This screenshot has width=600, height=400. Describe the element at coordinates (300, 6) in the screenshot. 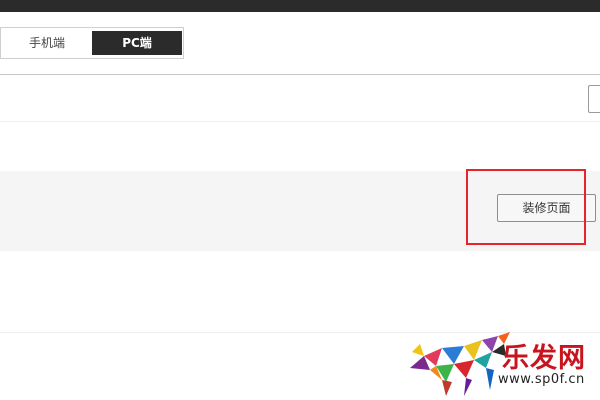

I see `top-bar` at that location.